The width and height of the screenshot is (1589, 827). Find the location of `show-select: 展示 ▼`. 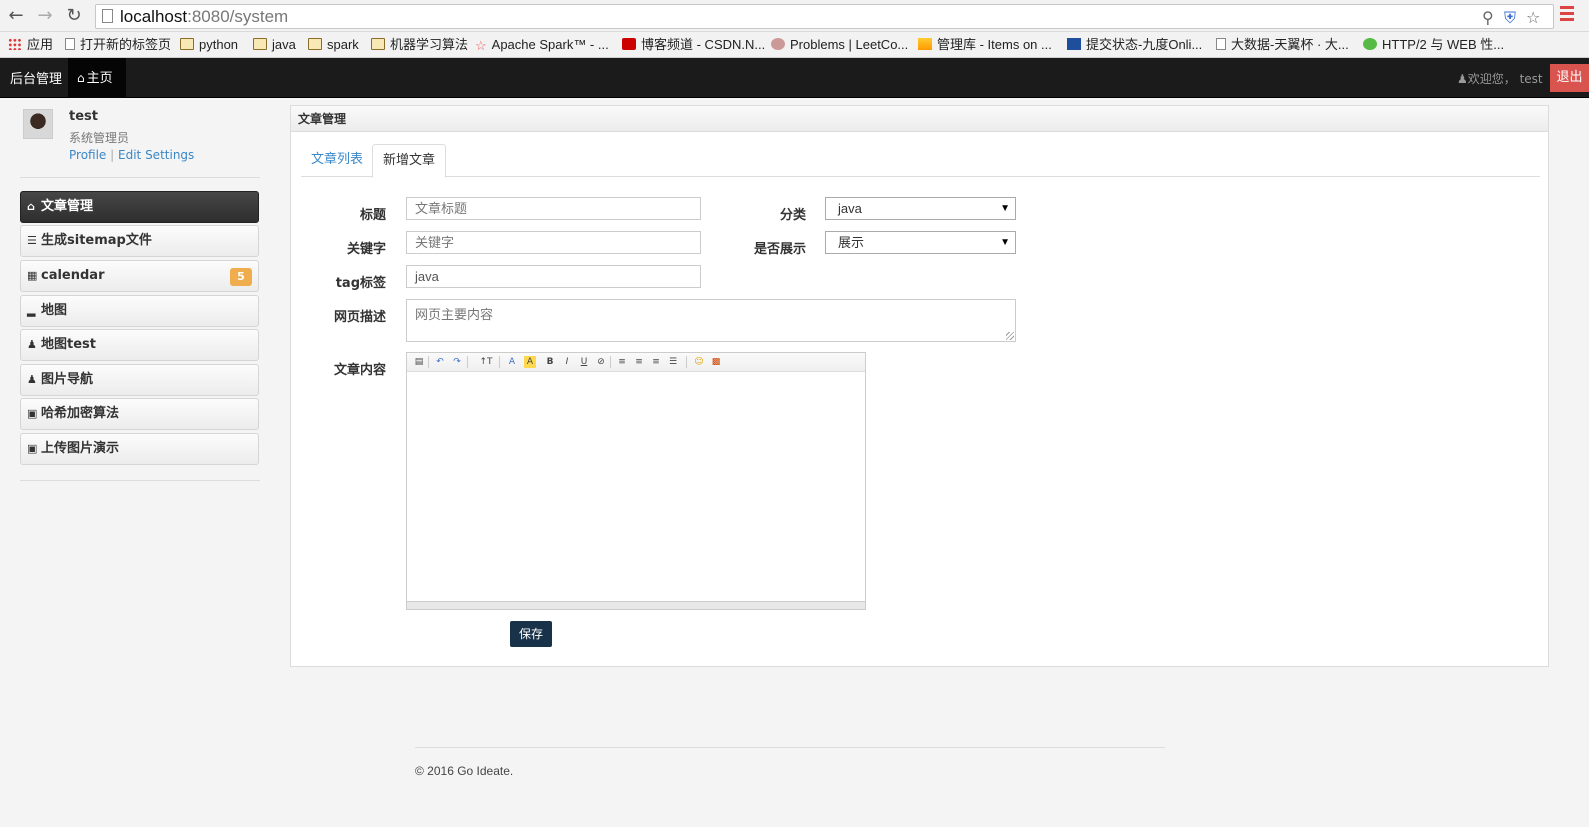

show-select: 展示 ▼ is located at coordinates (920, 242).